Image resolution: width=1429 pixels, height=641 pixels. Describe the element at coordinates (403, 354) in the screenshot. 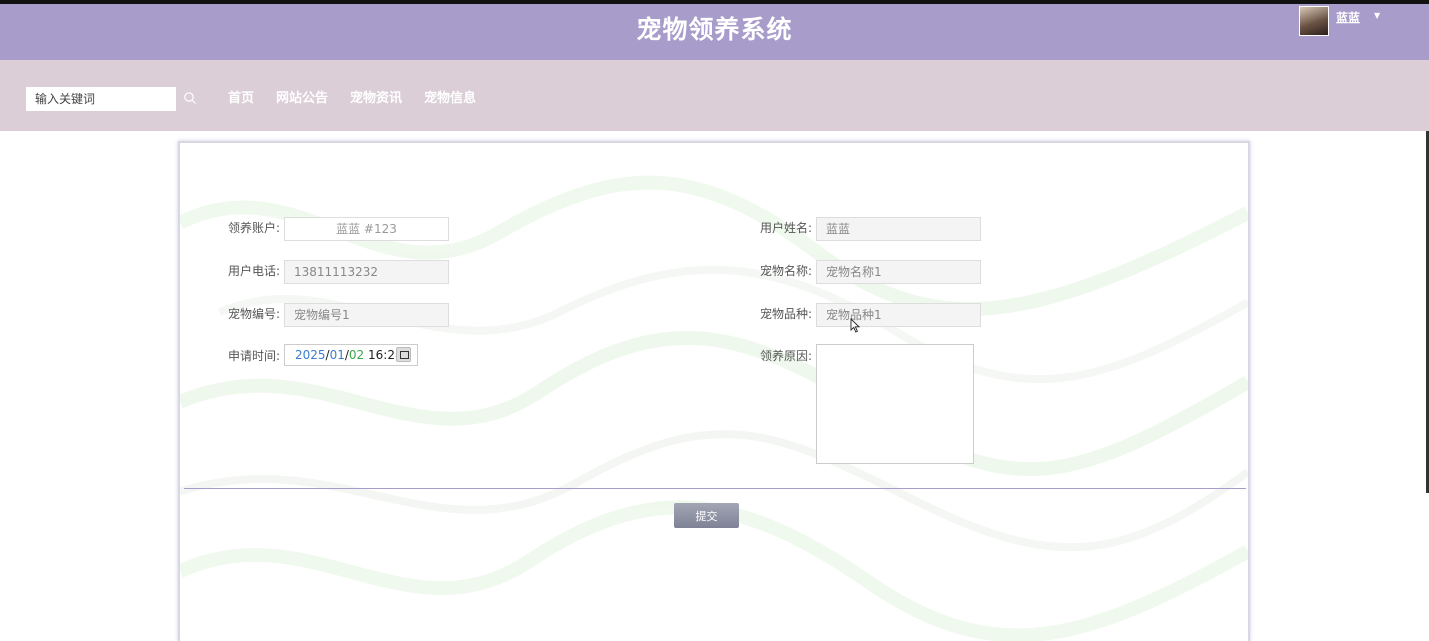

I see `calendar-icon` at that location.